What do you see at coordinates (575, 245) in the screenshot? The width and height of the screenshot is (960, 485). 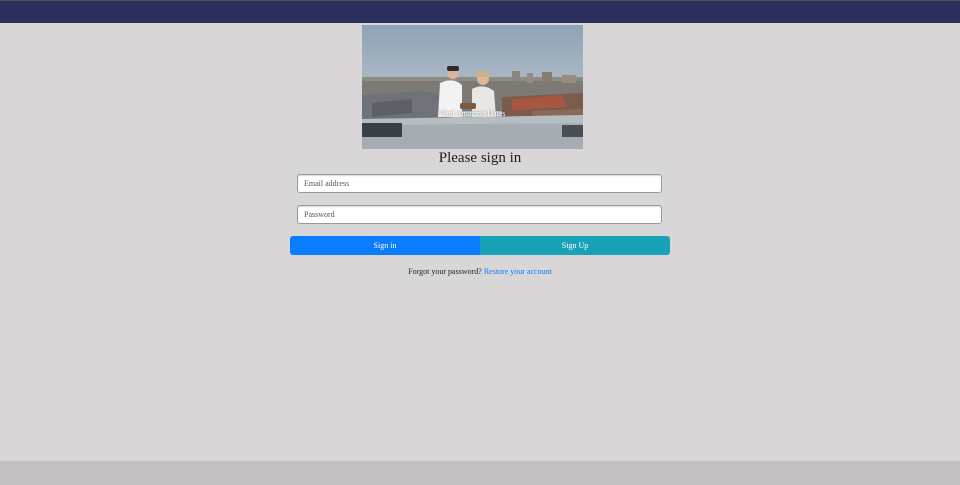 I see `signup-button: Sign Up` at bounding box center [575, 245].